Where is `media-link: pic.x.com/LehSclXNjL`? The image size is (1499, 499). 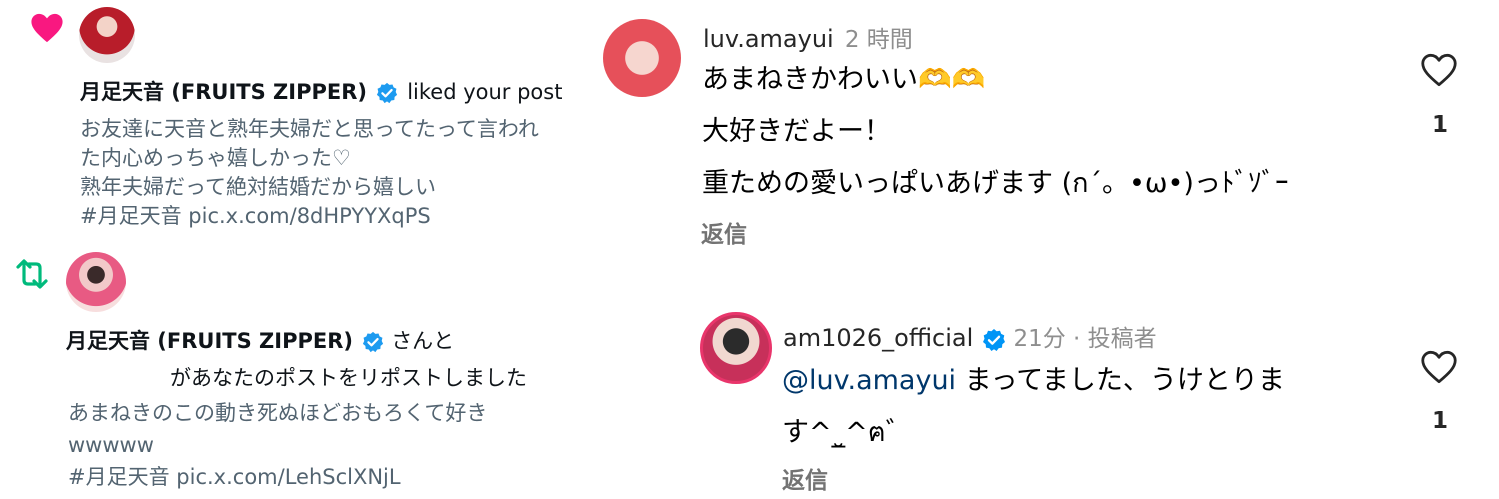 media-link: pic.x.com/LehSclXNjL is located at coordinates (288, 477).